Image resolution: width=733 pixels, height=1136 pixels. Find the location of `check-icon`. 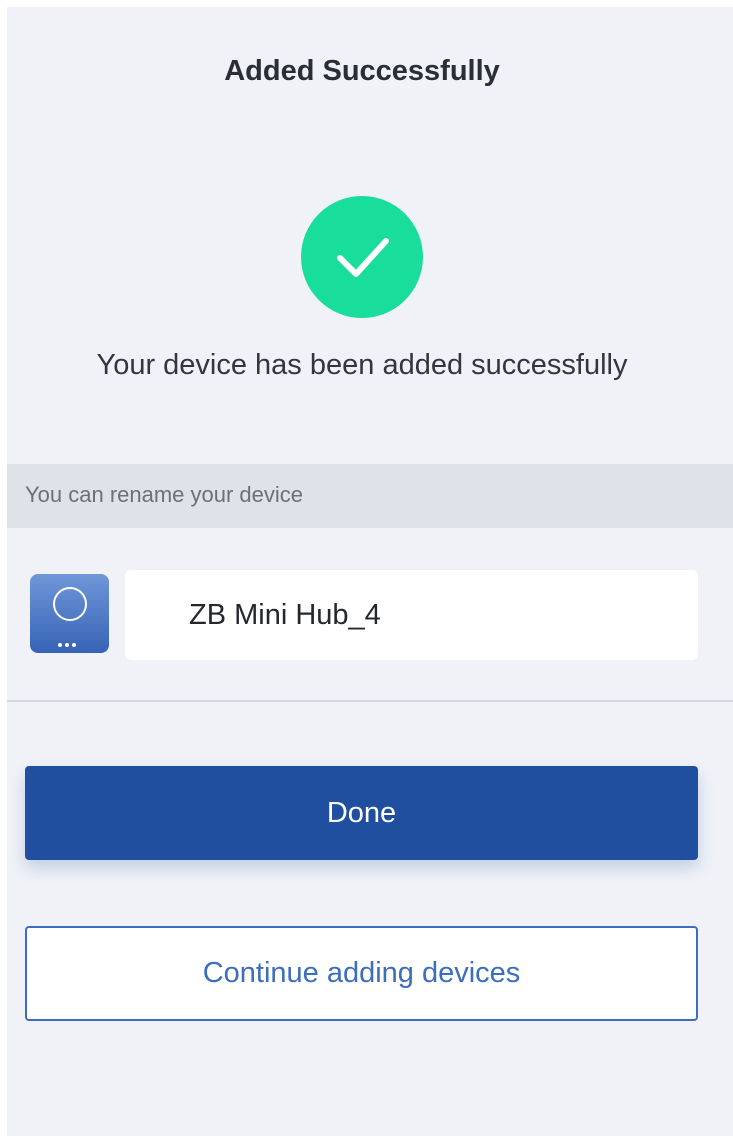

check-icon is located at coordinates (363, 257).